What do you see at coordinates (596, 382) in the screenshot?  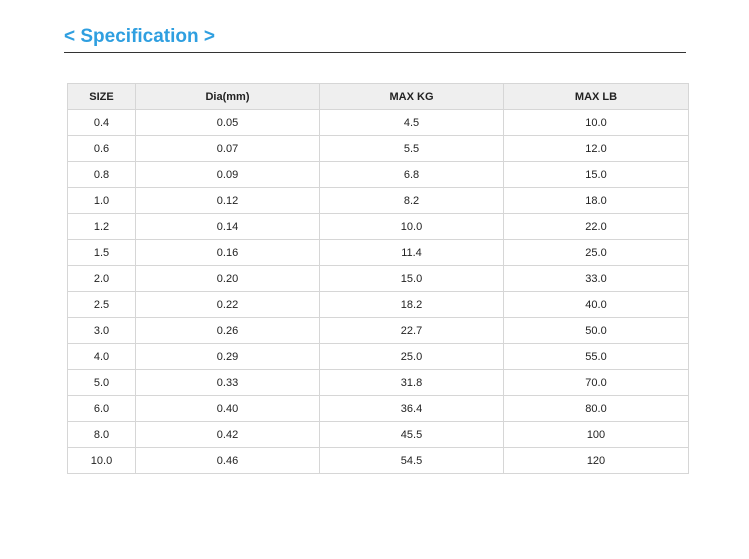 I see `cell-max-lb: 70.0` at bounding box center [596, 382].